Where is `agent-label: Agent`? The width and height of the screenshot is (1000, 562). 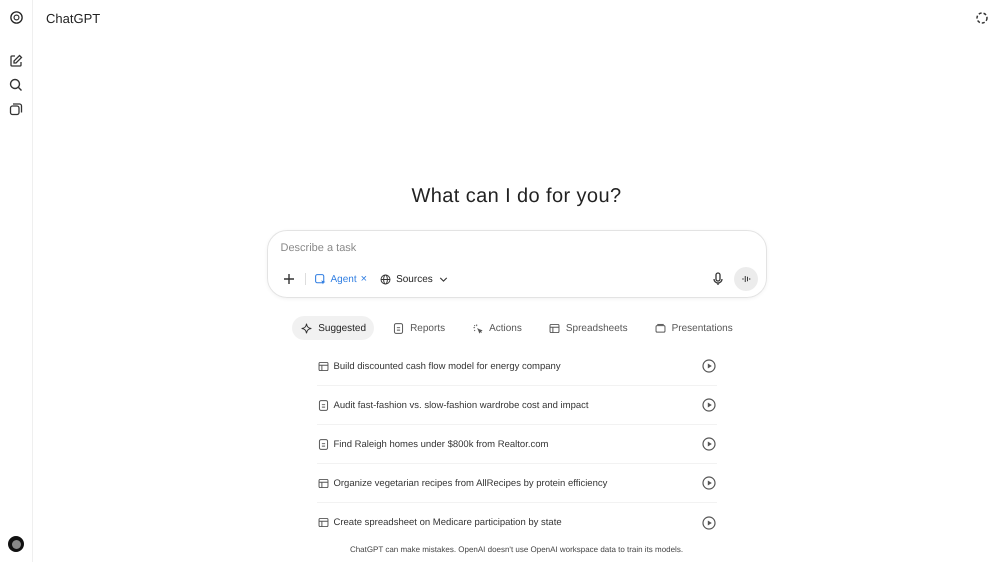 agent-label: Agent is located at coordinates (343, 279).